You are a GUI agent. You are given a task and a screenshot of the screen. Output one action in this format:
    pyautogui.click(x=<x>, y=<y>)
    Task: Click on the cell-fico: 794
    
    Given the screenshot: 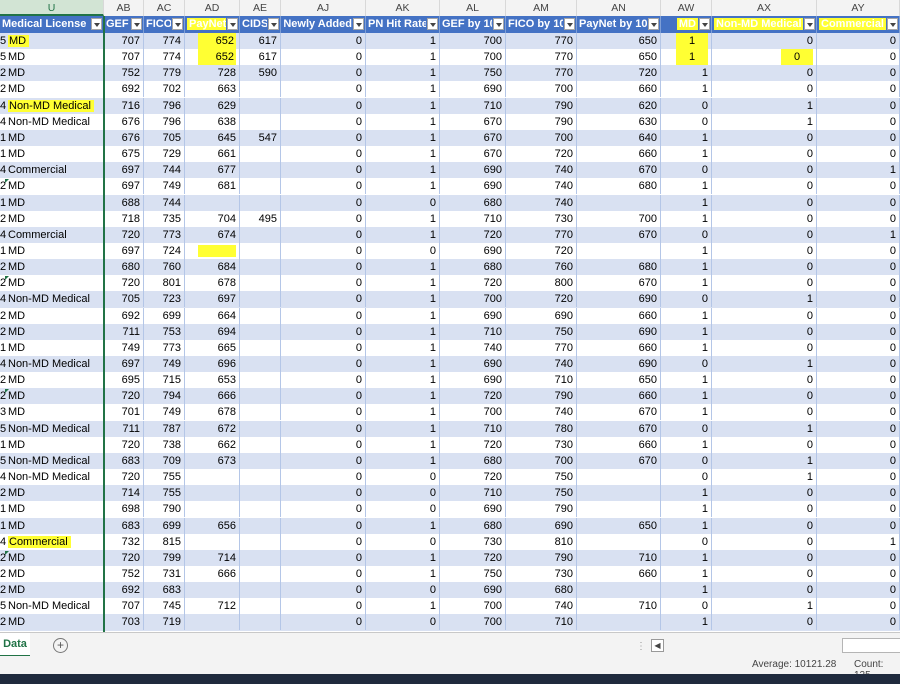 What is the action you would take?
    pyautogui.click(x=164, y=396)
    